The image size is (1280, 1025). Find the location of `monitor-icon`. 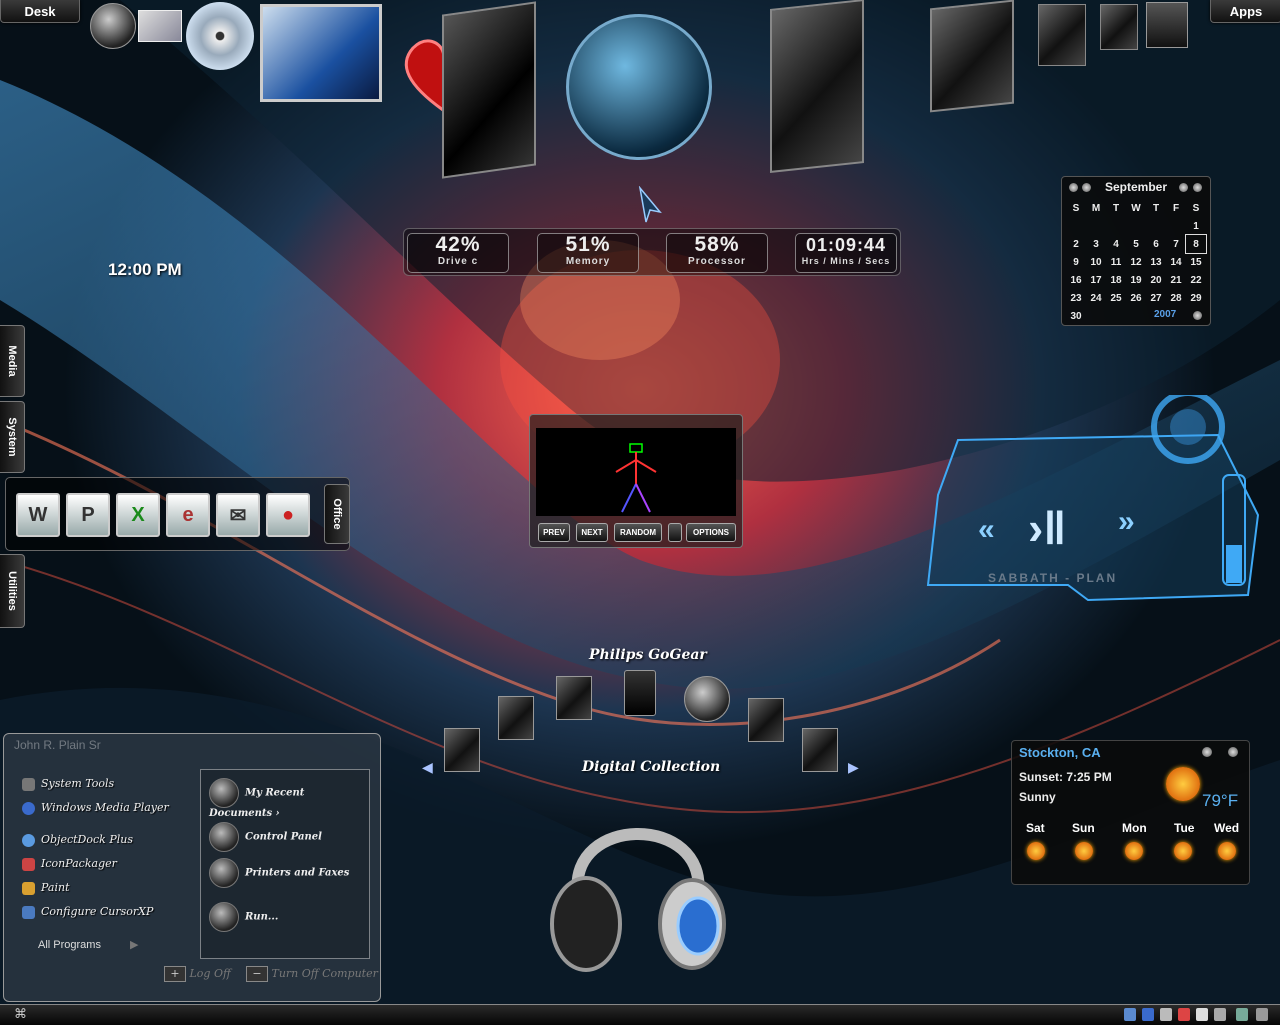

monitor-icon is located at coordinates (321, 53).